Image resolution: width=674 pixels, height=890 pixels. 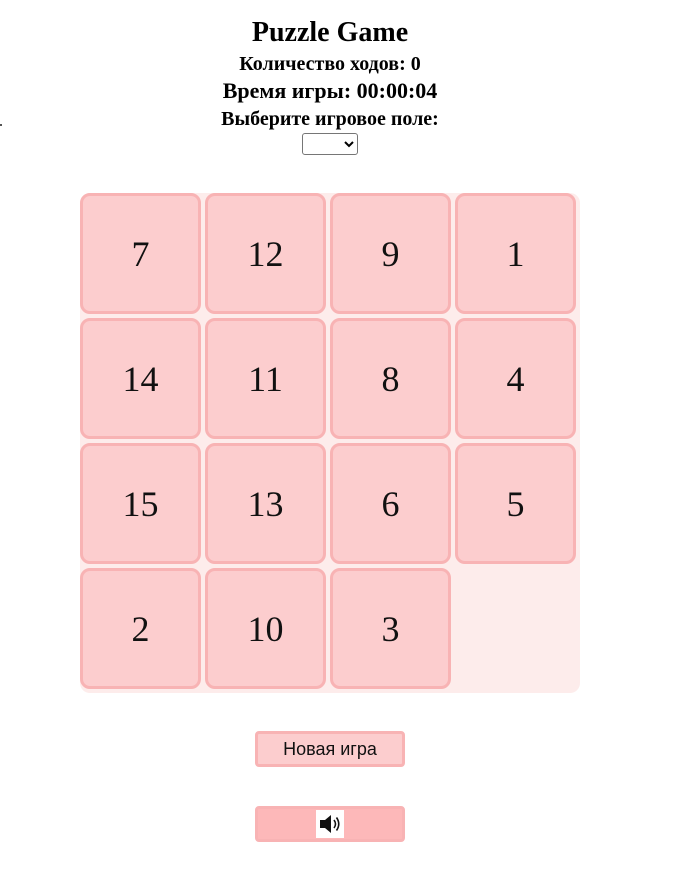 What do you see at coordinates (330, 64) in the screenshot?
I see `moves-counter: Количество ходов: 0` at bounding box center [330, 64].